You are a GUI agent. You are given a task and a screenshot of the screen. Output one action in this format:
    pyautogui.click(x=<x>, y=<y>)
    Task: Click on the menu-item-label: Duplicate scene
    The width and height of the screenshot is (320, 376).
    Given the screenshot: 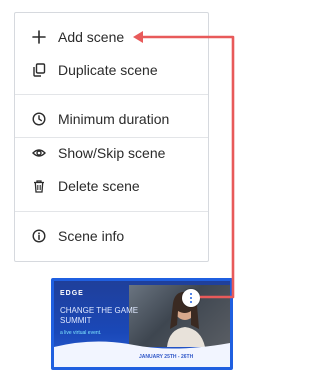 What is the action you would take?
    pyautogui.click(x=108, y=70)
    